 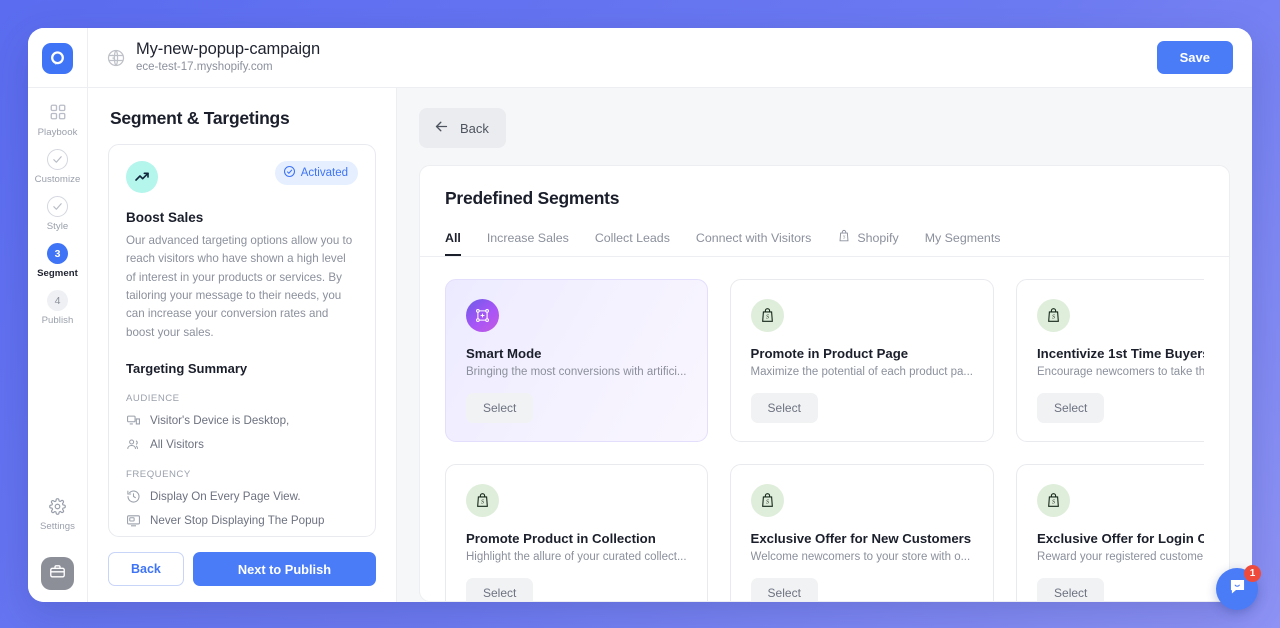 I want to click on summary-row-text: All Visitors, so click(x=177, y=444).